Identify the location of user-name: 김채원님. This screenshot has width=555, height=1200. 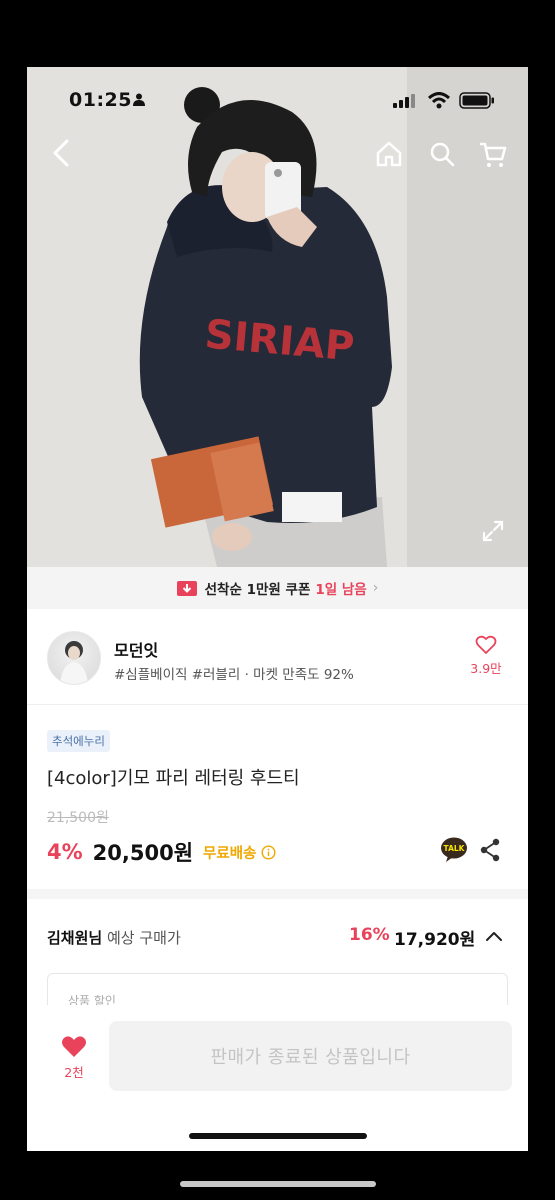
(75, 938).